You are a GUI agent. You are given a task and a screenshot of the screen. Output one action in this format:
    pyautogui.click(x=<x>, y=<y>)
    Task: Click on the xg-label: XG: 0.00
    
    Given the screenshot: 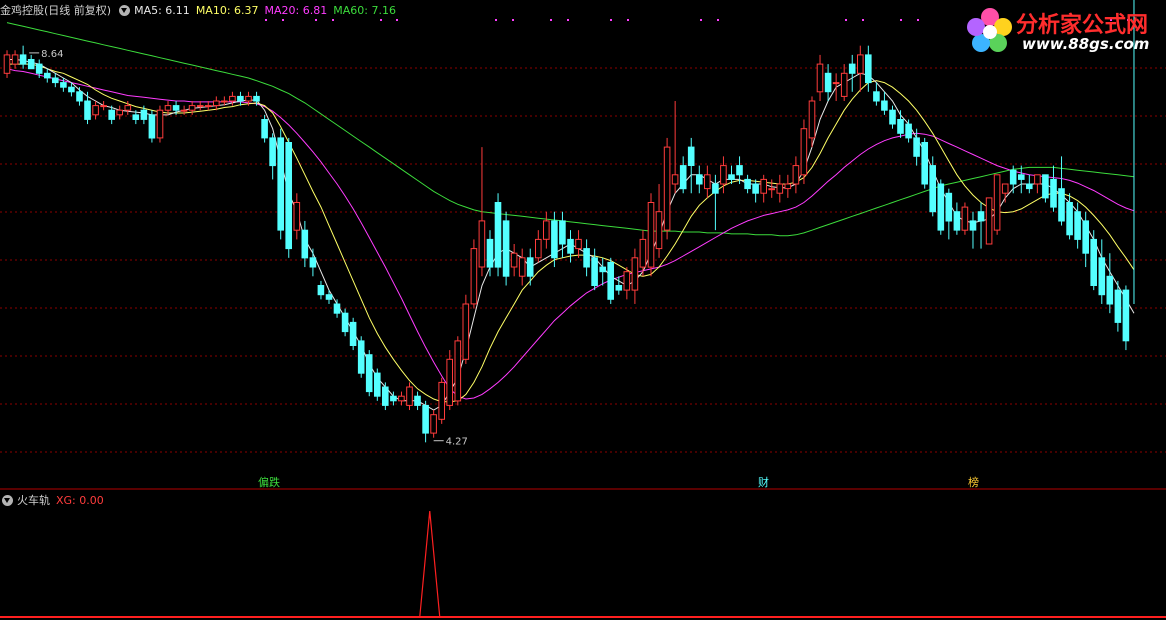 What is the action you would take?
    pyautogui.click(x=80, y=500)
    